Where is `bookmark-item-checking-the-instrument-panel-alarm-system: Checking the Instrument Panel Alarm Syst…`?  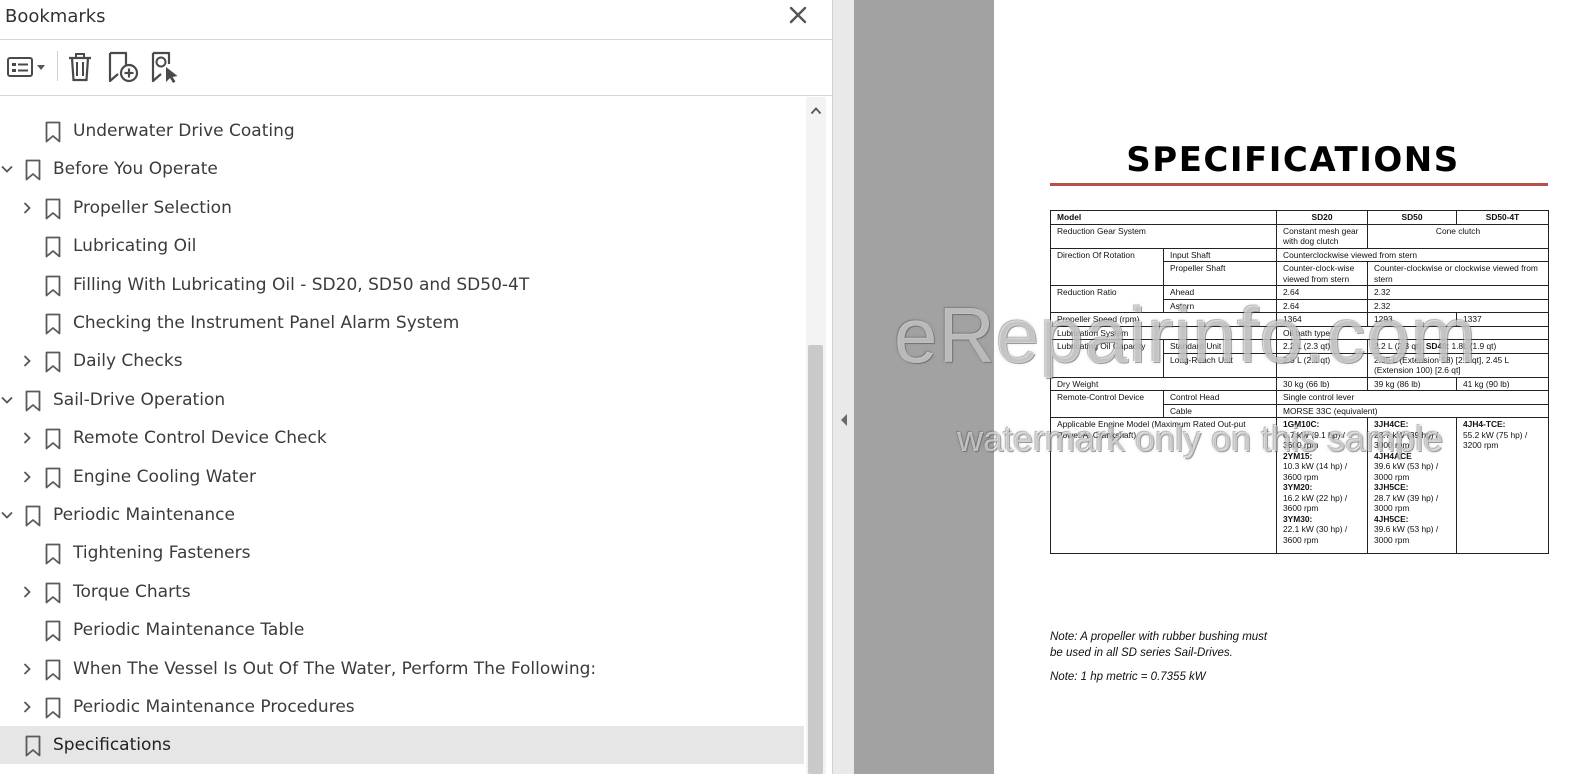 bookmark-item-checking-the-instrument-panel-alarm-system: Checking the Instrument Panel Alarm Syst… is located at coordinates (402, 323).